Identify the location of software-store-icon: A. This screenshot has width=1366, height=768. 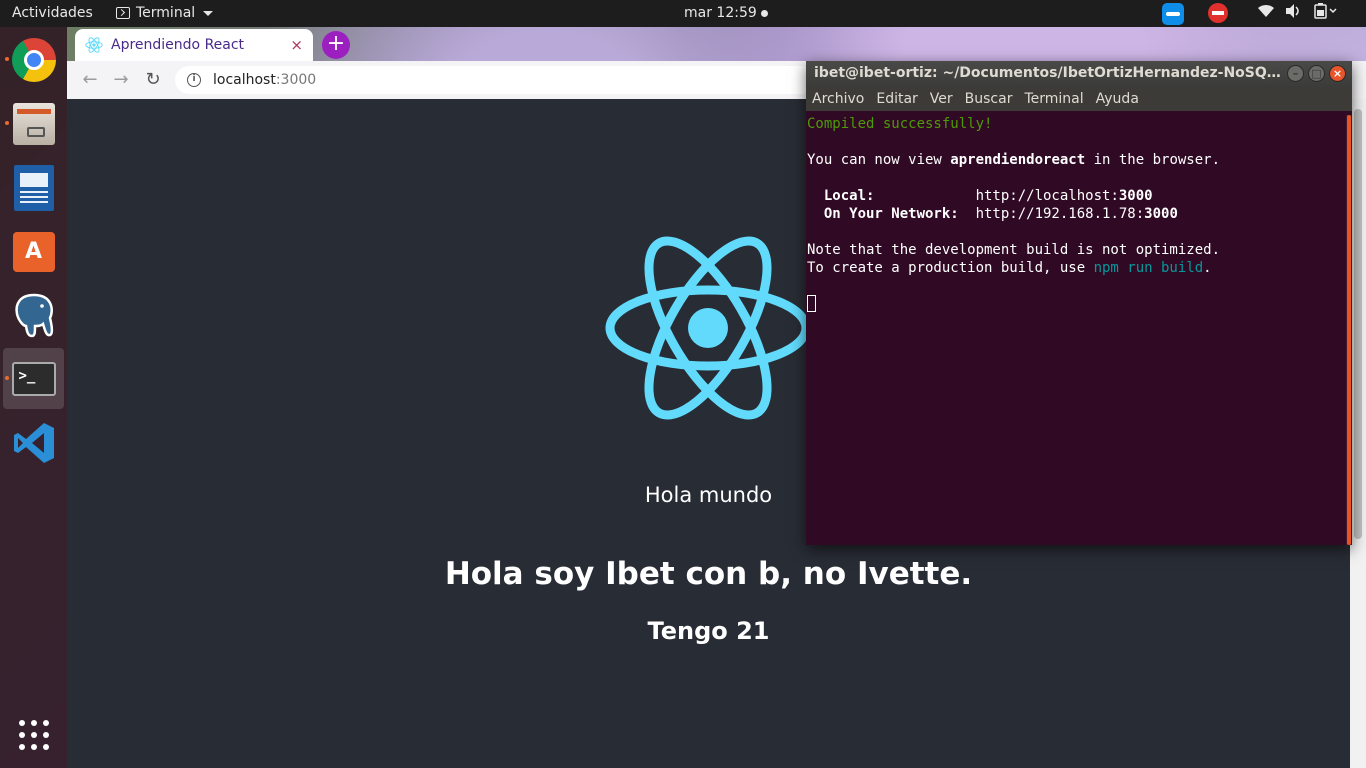
(33, 251).